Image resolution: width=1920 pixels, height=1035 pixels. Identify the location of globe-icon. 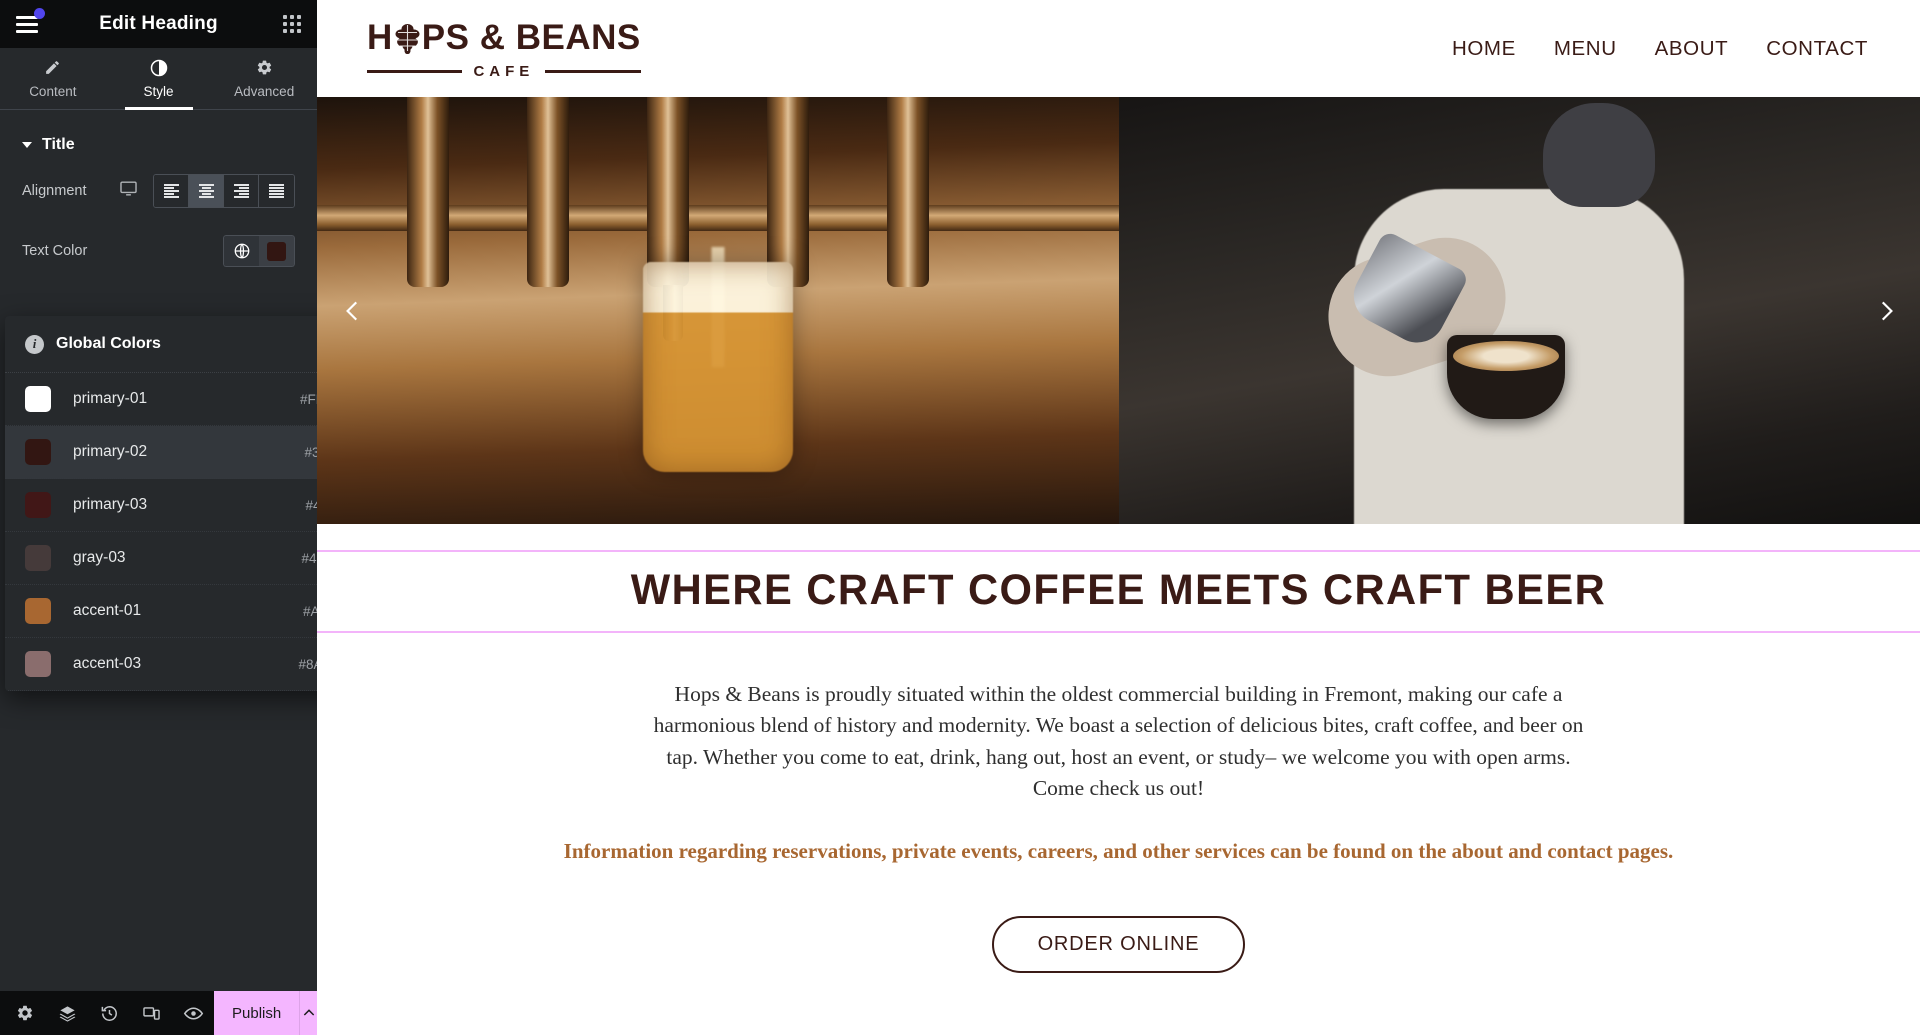
(241, 251).